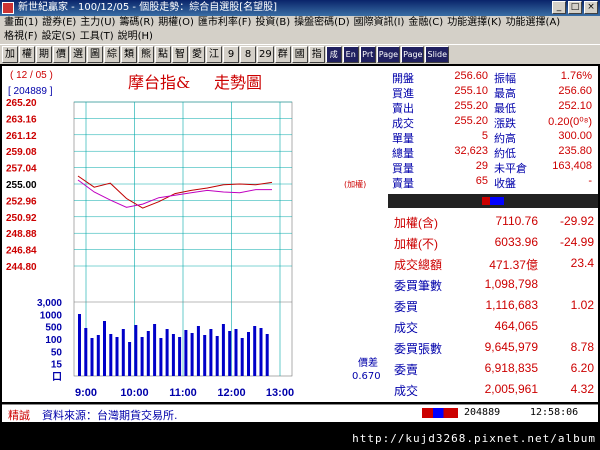 The image size is (600, 450). Describe the element at coordinates (425, 23) in the screenshot. I see `menu-item-9: 金融(C)` at that location.